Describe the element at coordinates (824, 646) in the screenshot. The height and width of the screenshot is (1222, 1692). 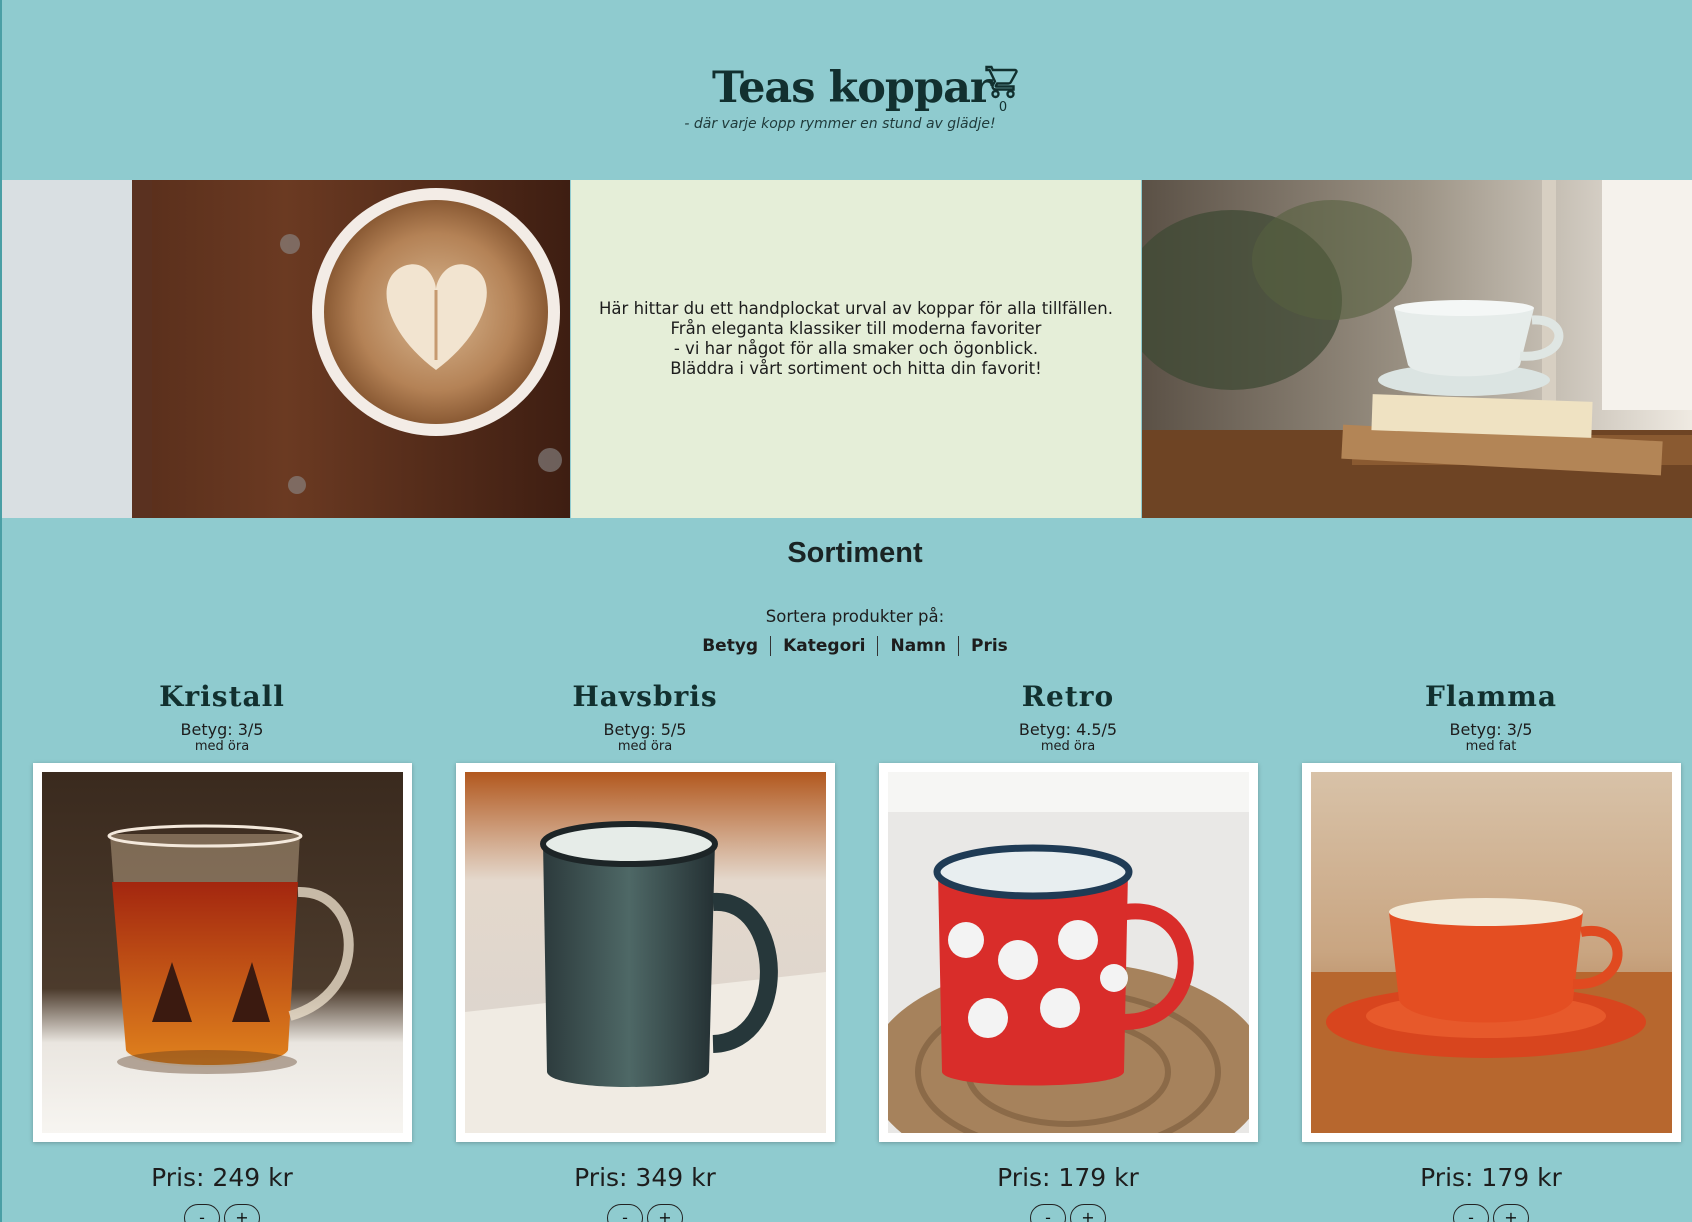
I see `sort-by-category: Kategori` at that location.